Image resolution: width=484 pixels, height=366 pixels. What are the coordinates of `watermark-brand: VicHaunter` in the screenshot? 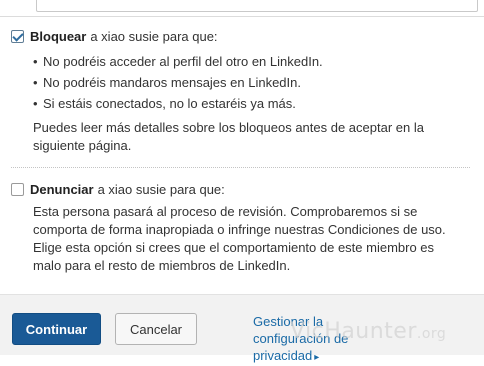 It's located at (353, 331).